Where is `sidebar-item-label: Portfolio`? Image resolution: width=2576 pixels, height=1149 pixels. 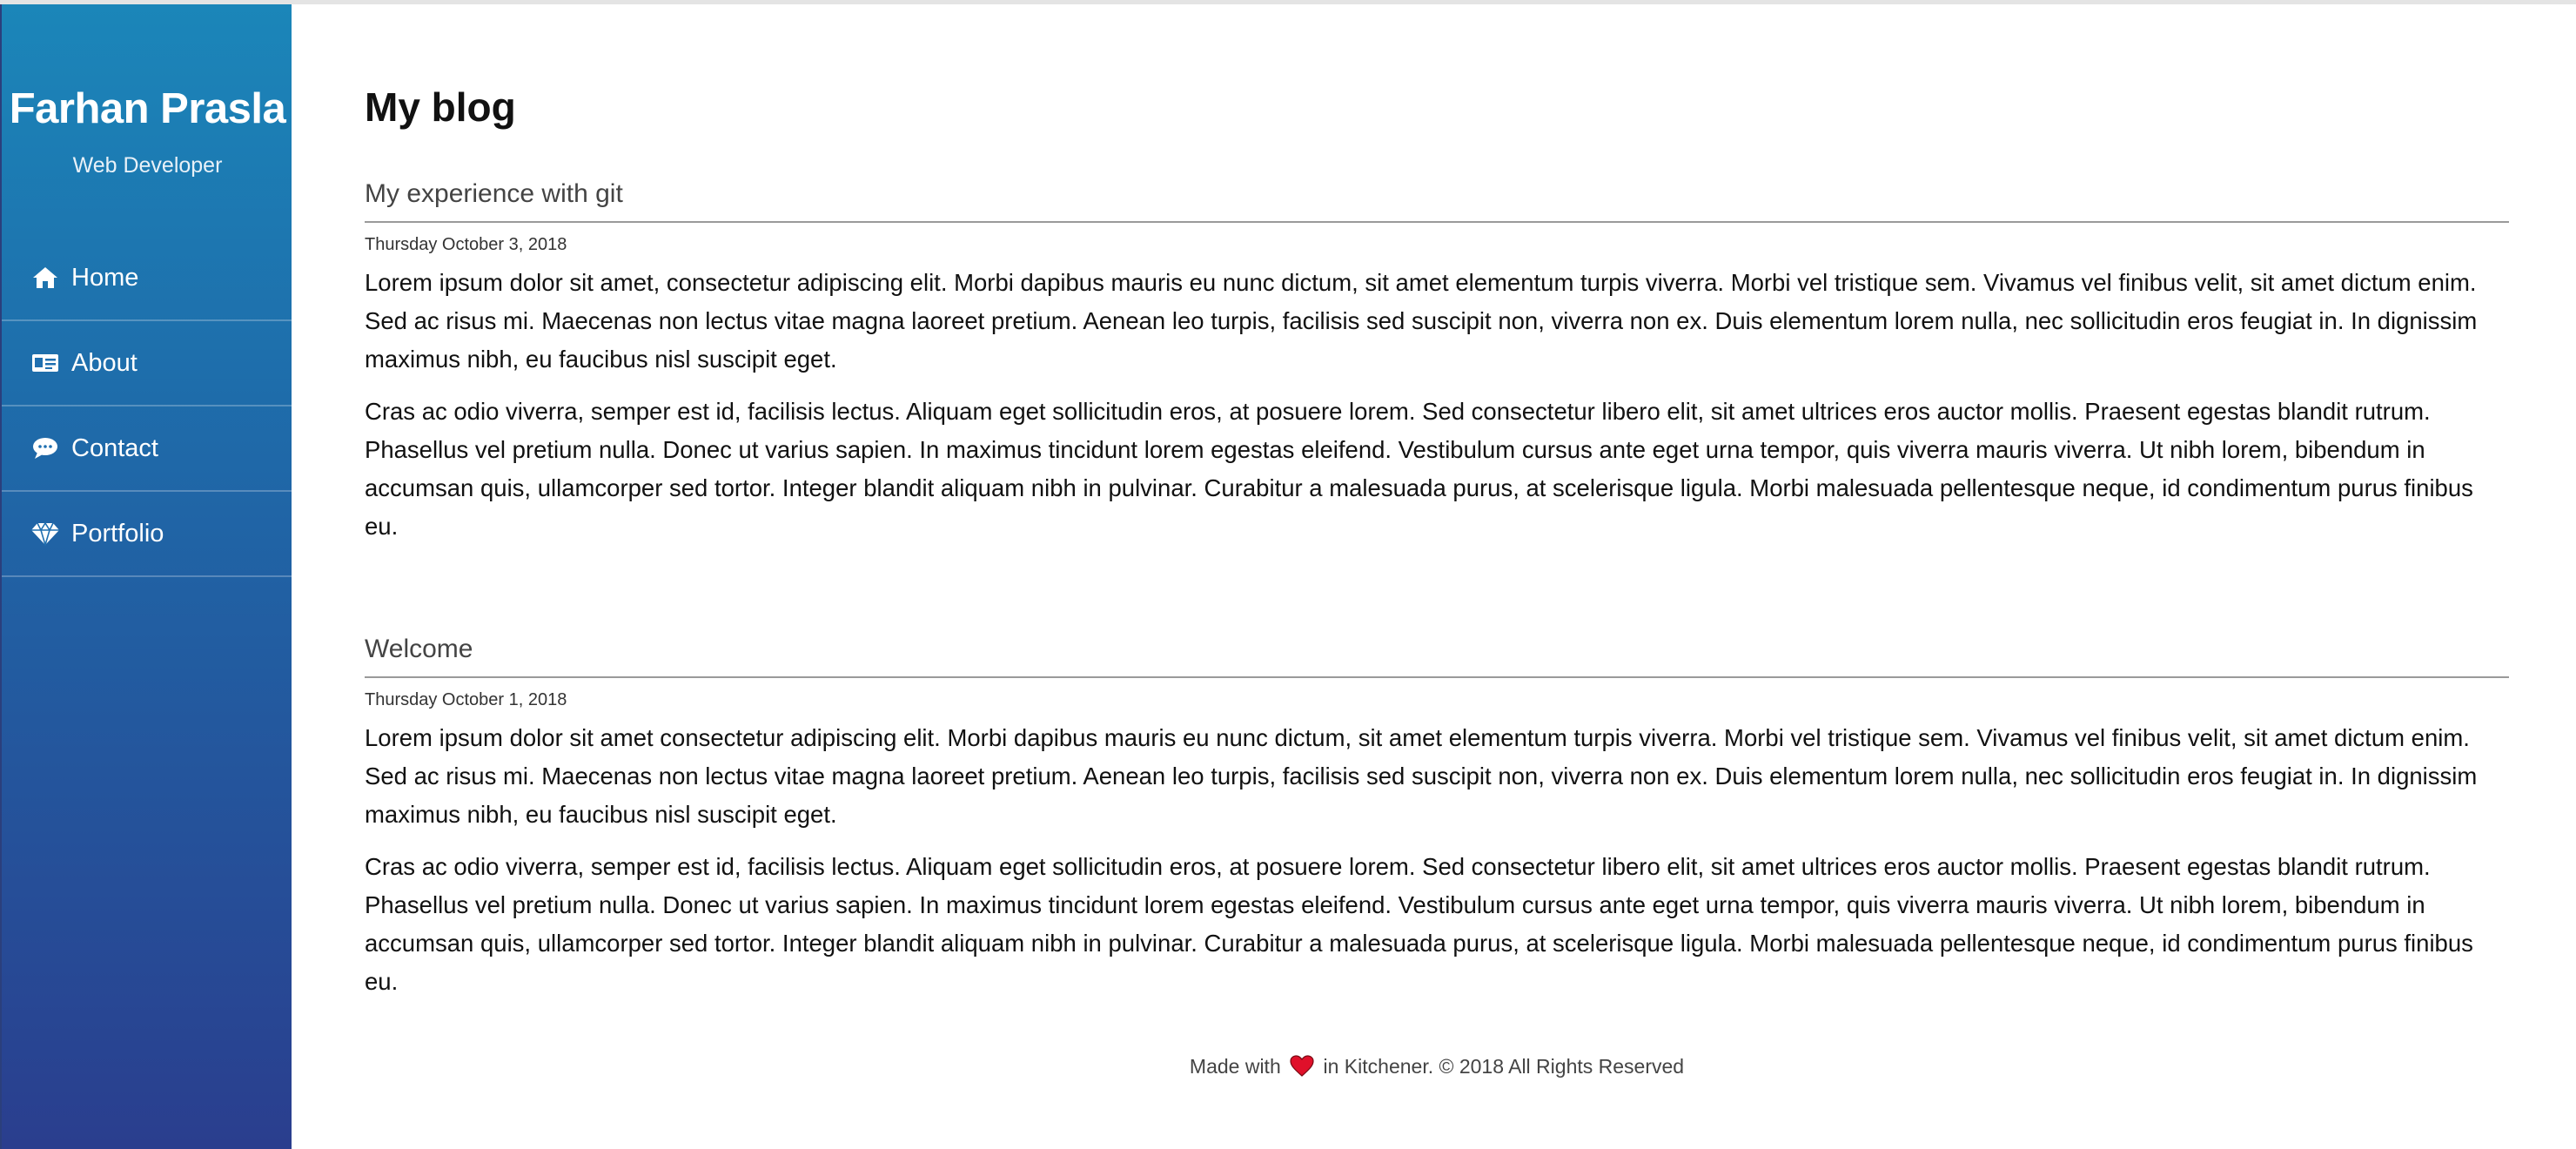
sidebar-item-label: Portfolio is located at coordinates (118, 533).